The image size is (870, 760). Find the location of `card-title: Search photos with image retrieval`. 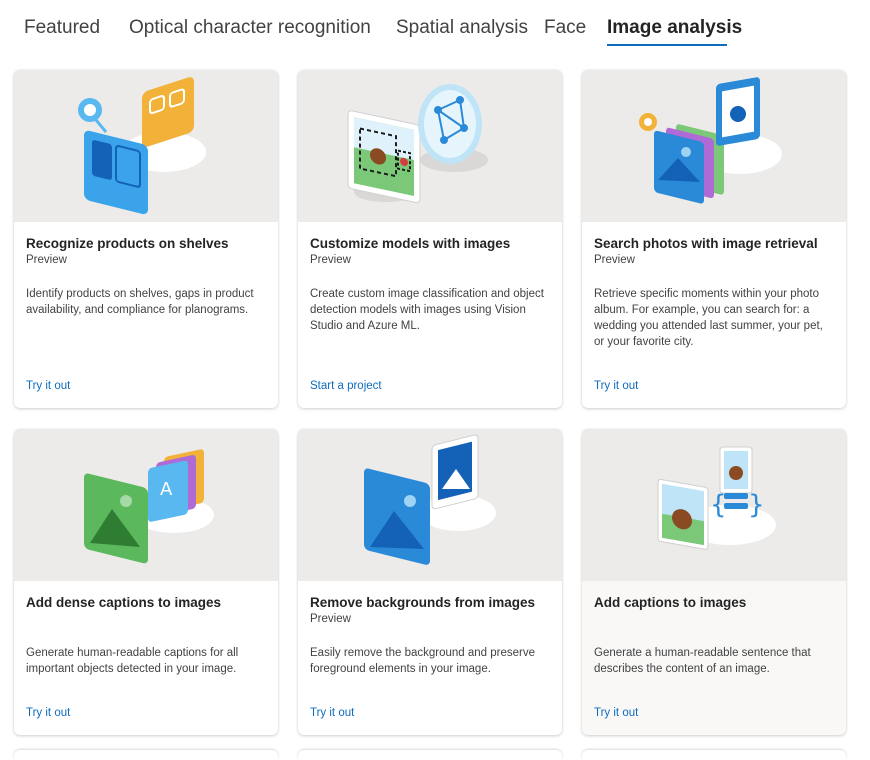

card-title: Search photos with image retrieval is located at coordinates (706, 243).